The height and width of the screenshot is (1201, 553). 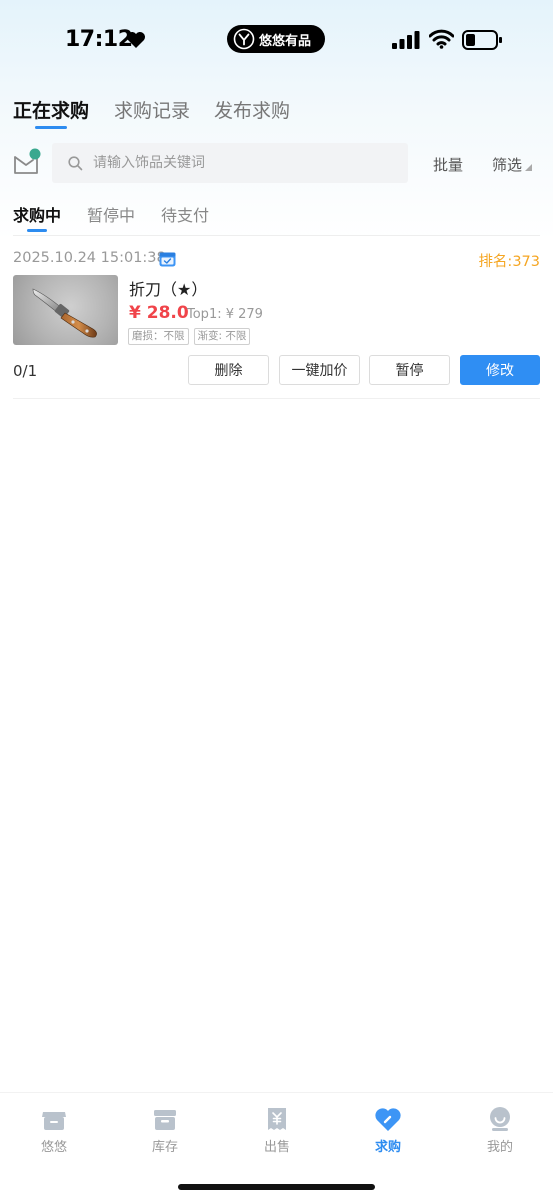 I want to click on nav-label: 出售, so click(x=276, y=1147).